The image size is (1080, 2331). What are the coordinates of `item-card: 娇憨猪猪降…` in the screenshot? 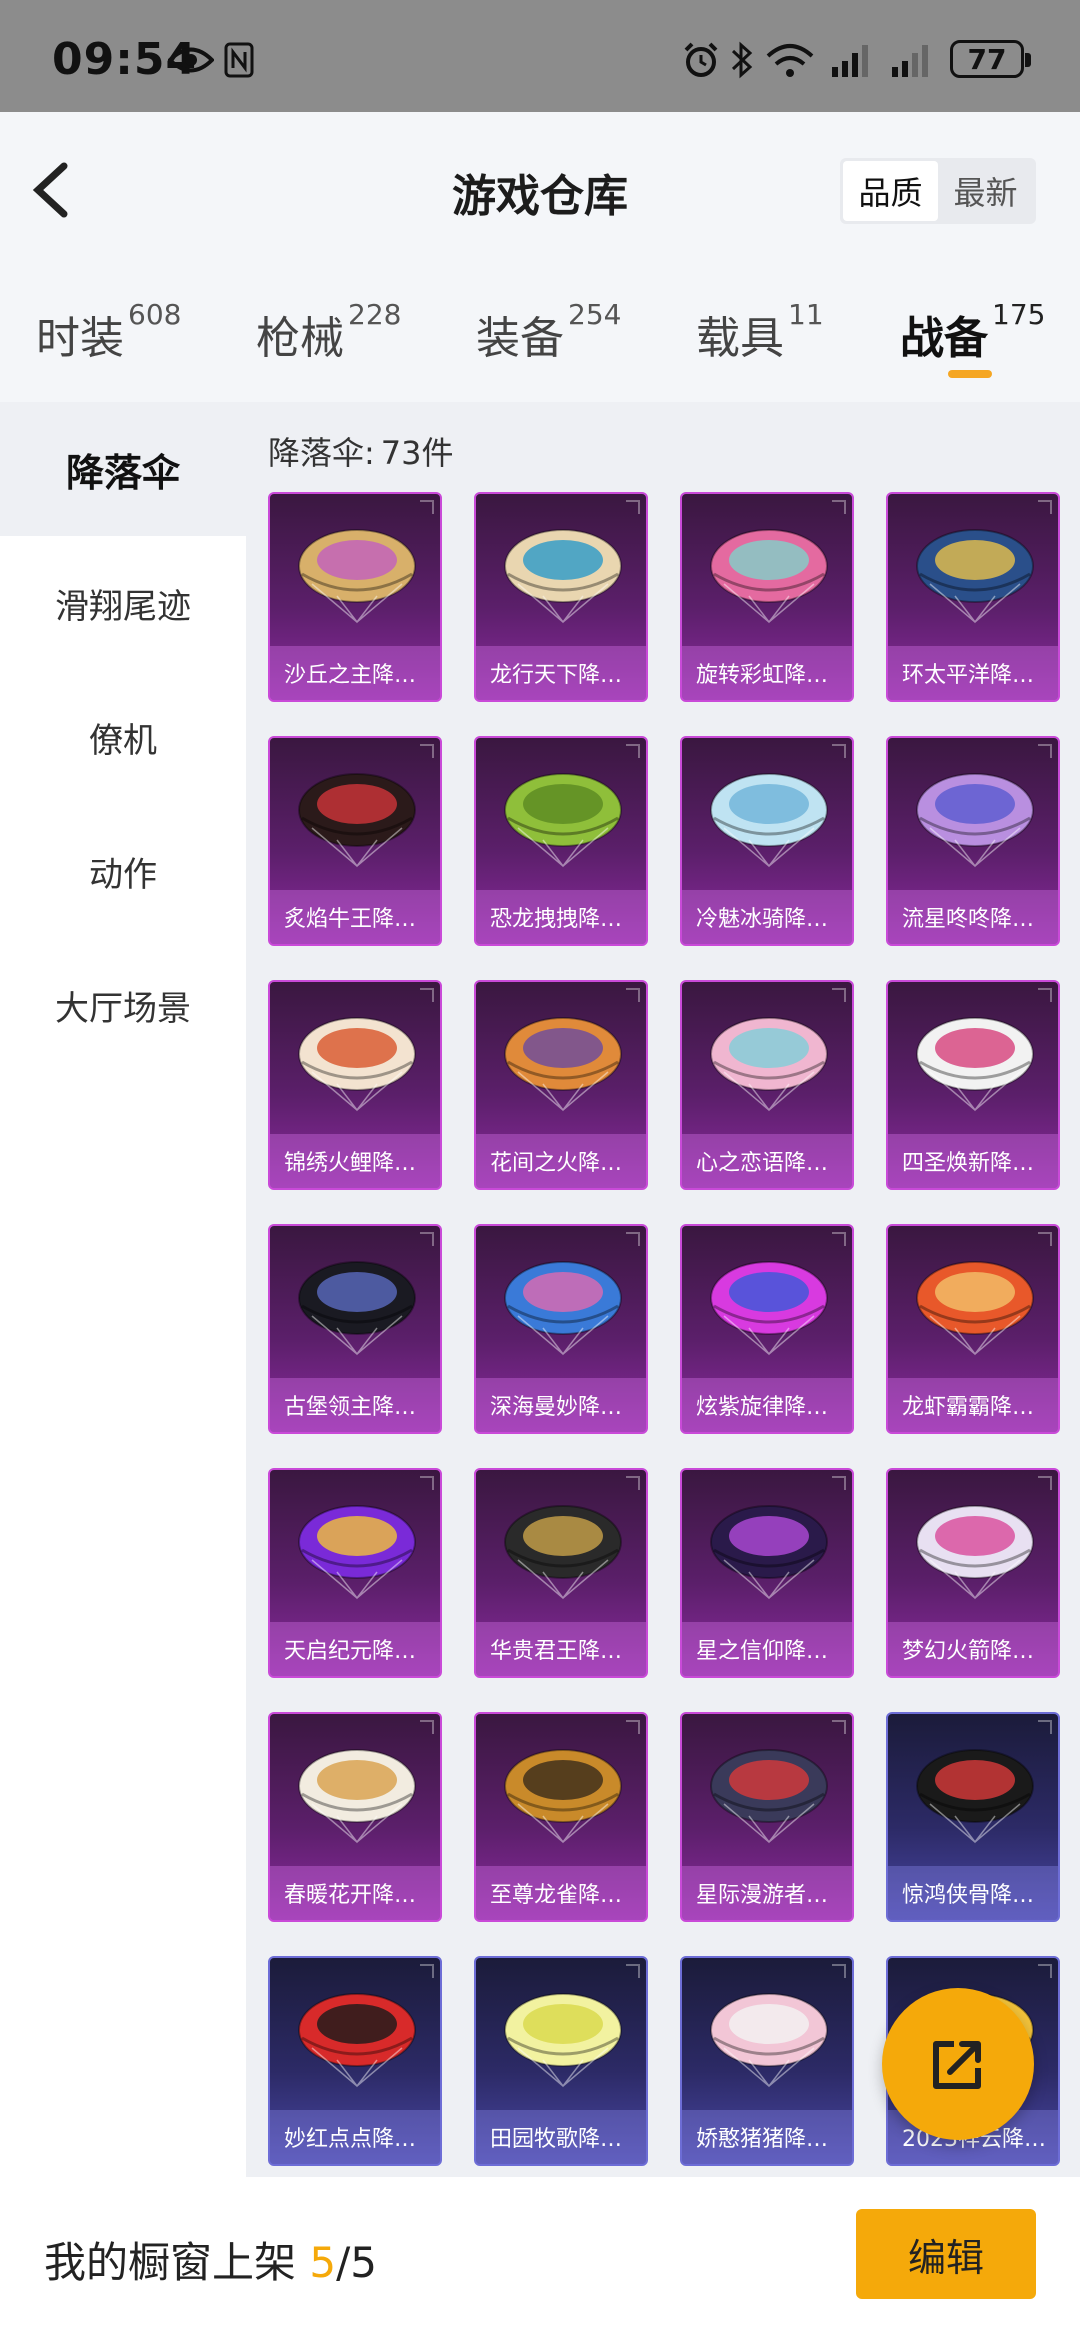 It's located at (767, 2061).